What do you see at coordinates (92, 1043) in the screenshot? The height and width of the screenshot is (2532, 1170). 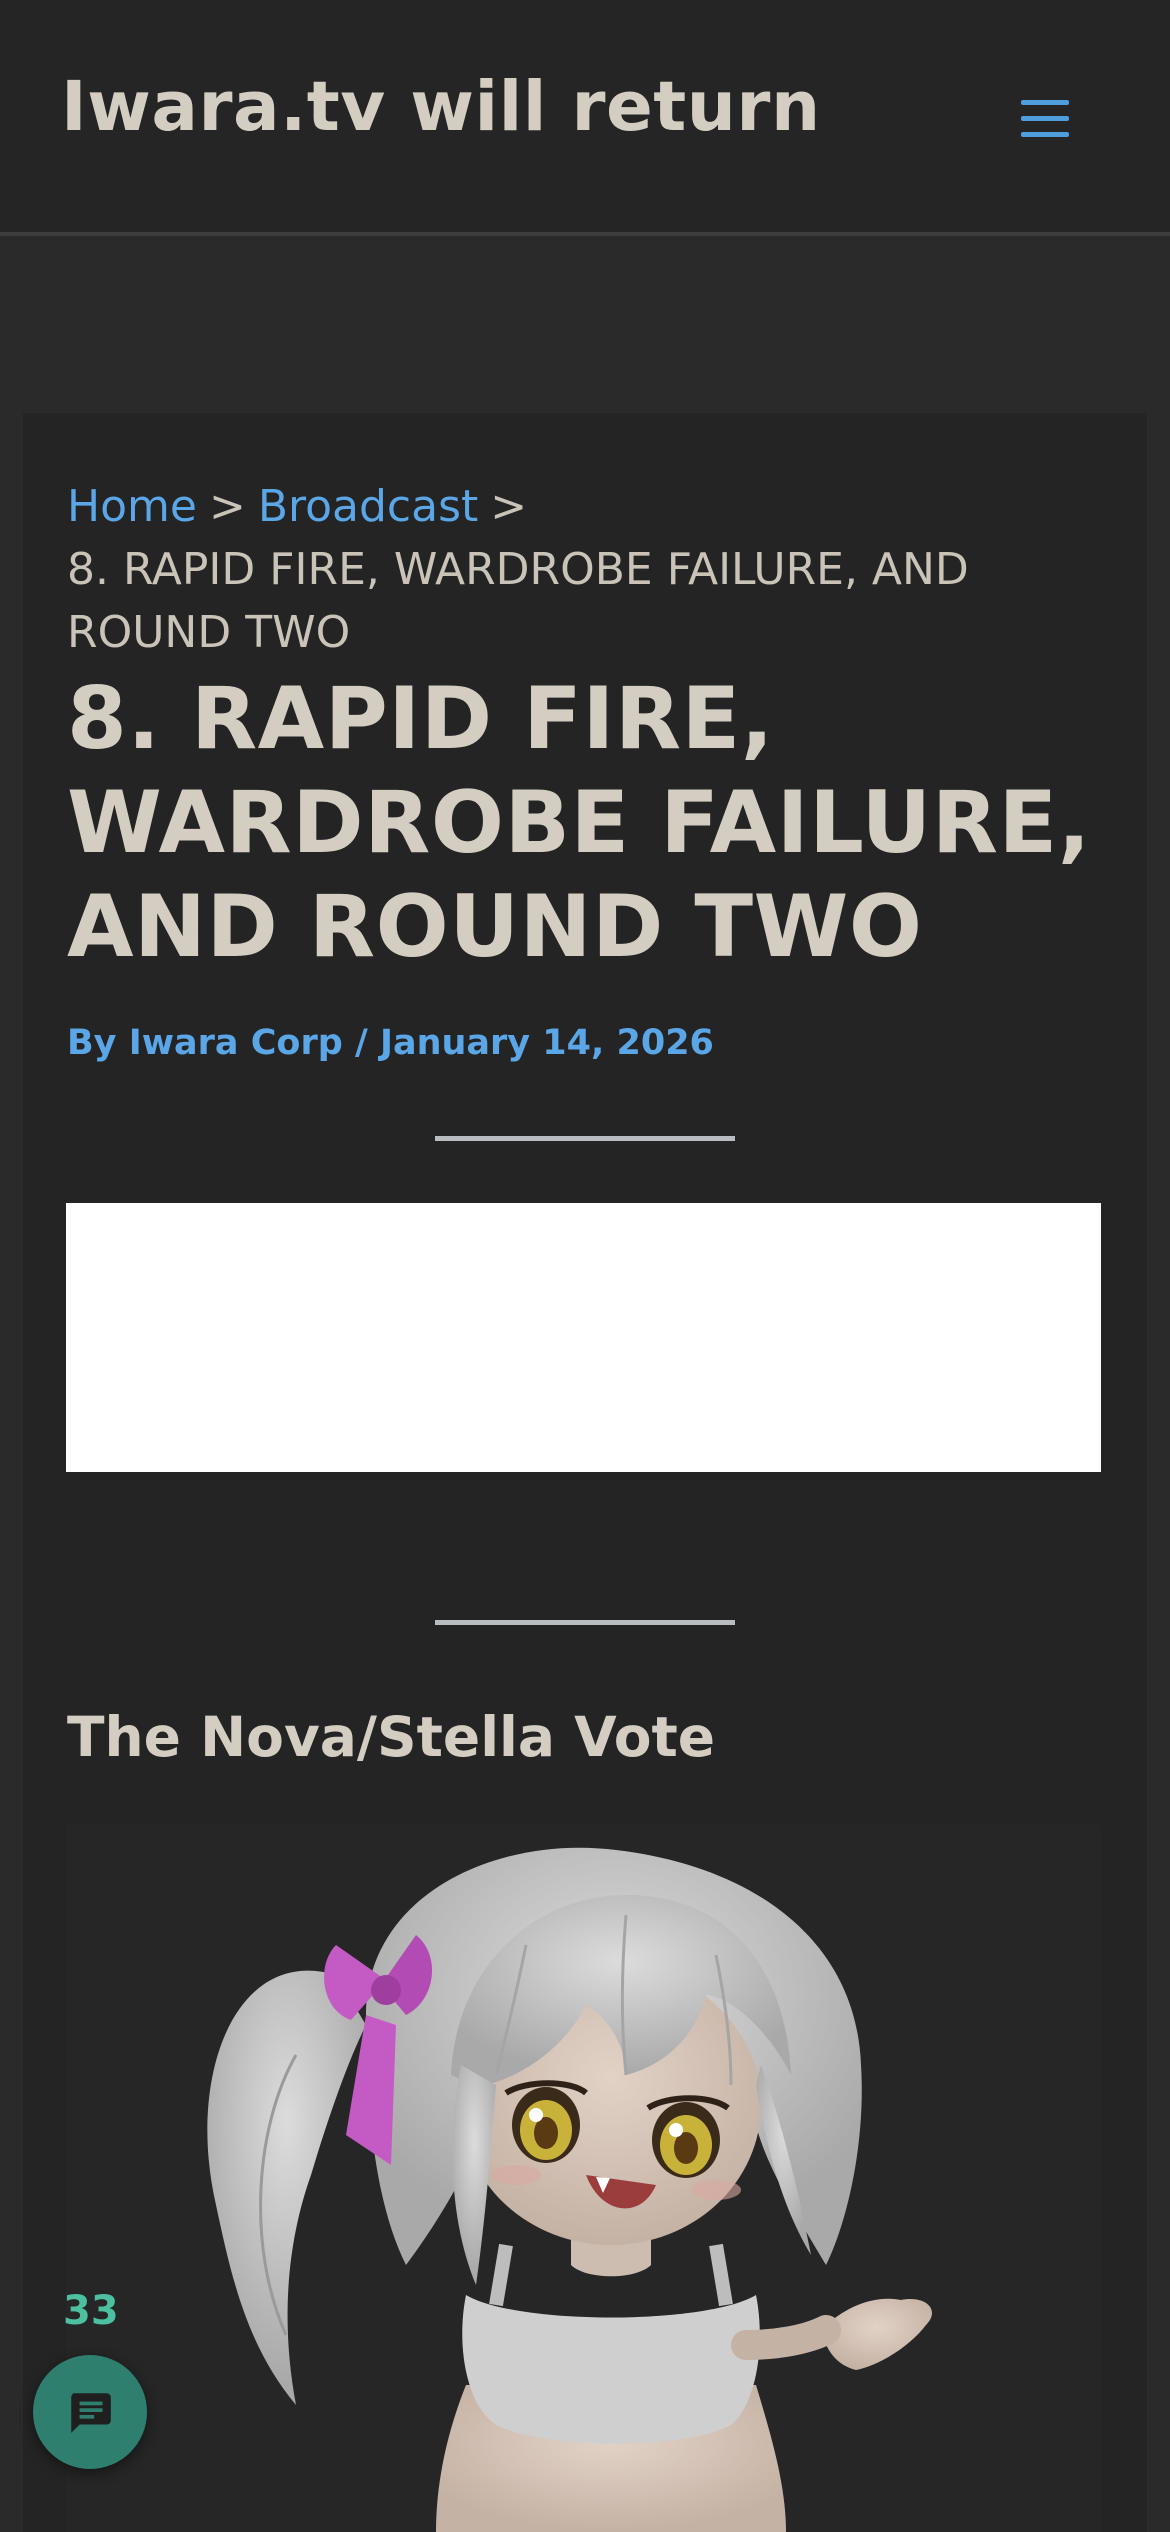 I see `byline-prefix: By` at bounding box center [92, 1043].